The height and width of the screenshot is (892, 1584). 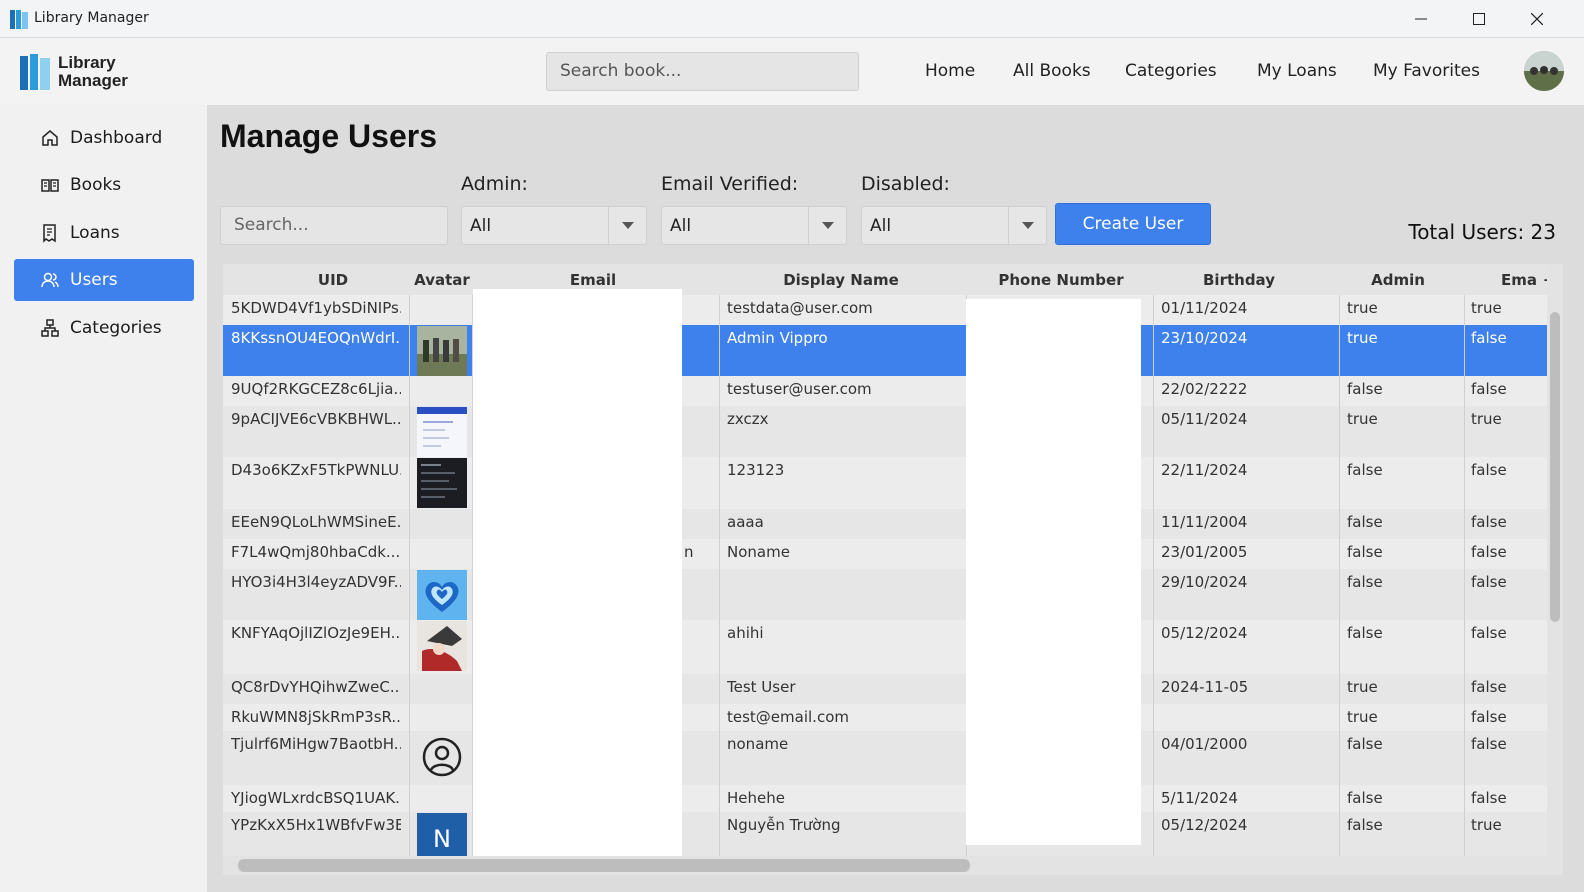 I want to click on display-name-cell: Test User, so click(x=761, y=687).